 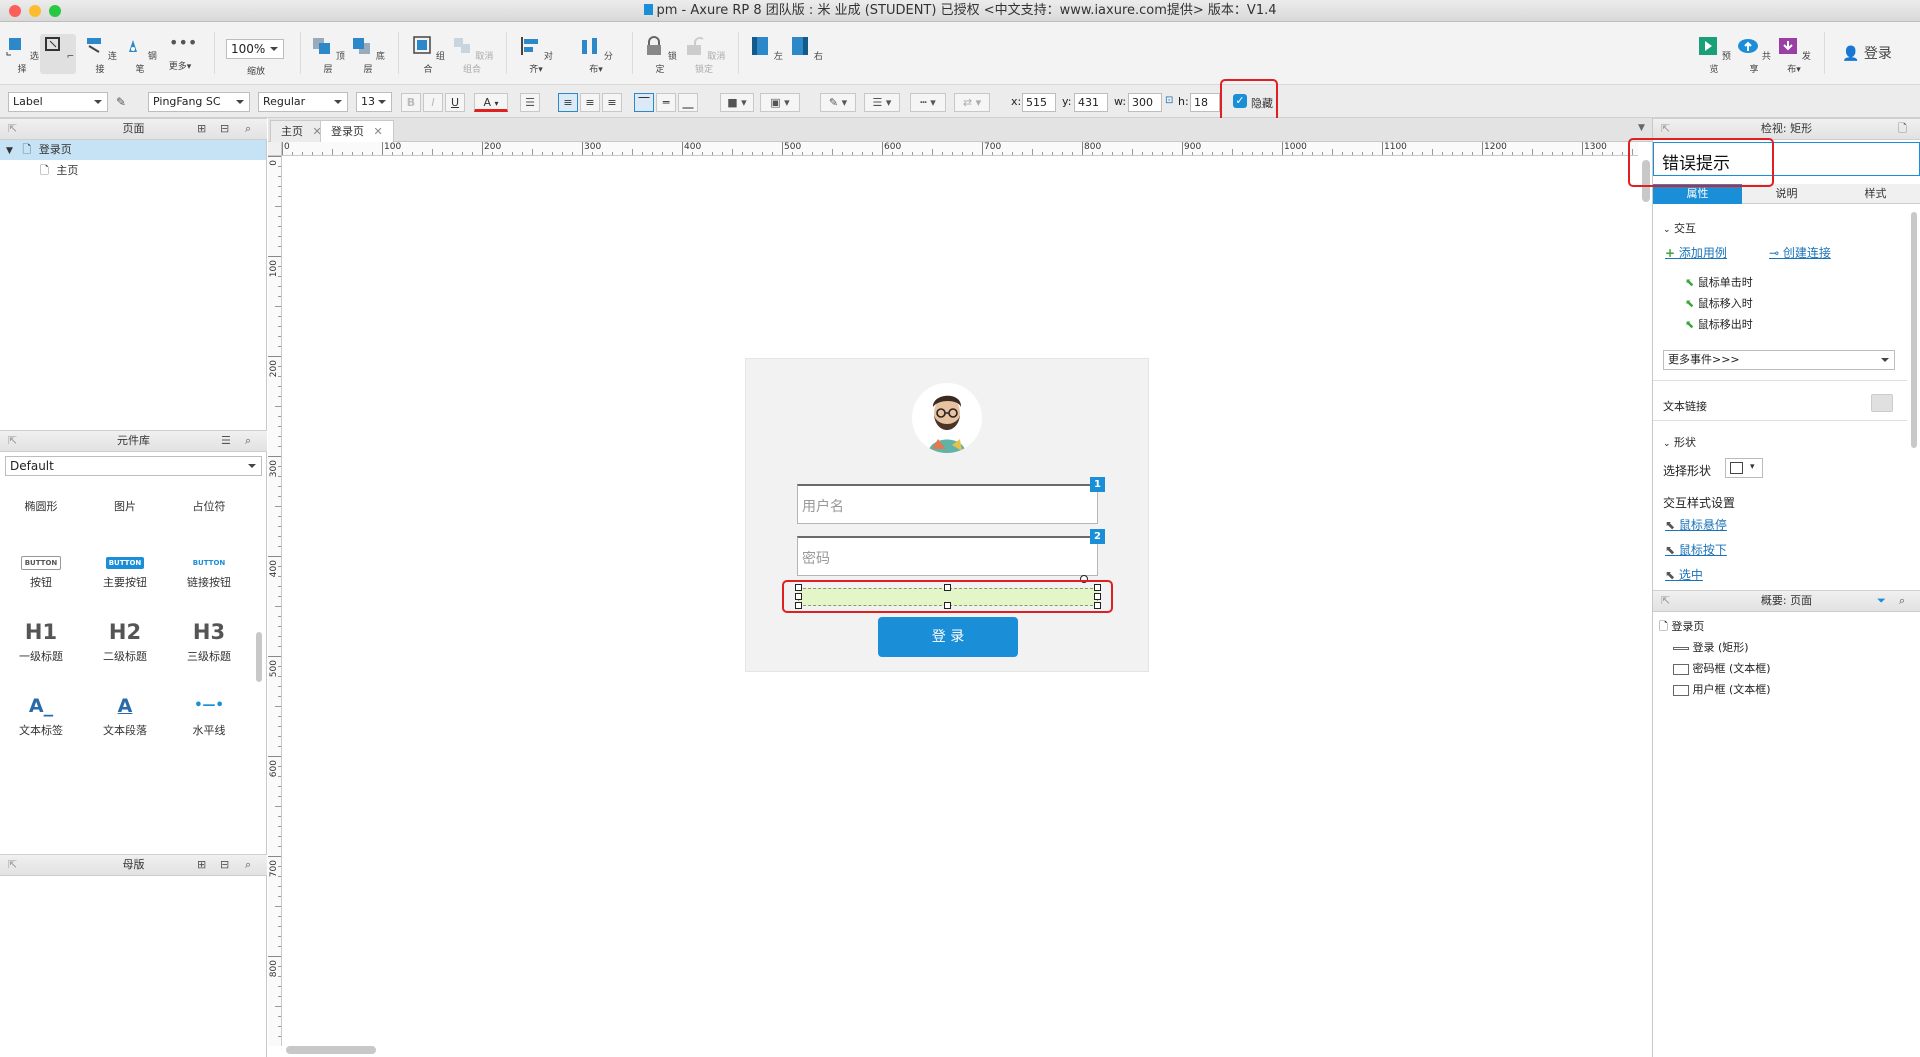 I want to click on select-contained-button: ⌐, so click(x=58, y=54).